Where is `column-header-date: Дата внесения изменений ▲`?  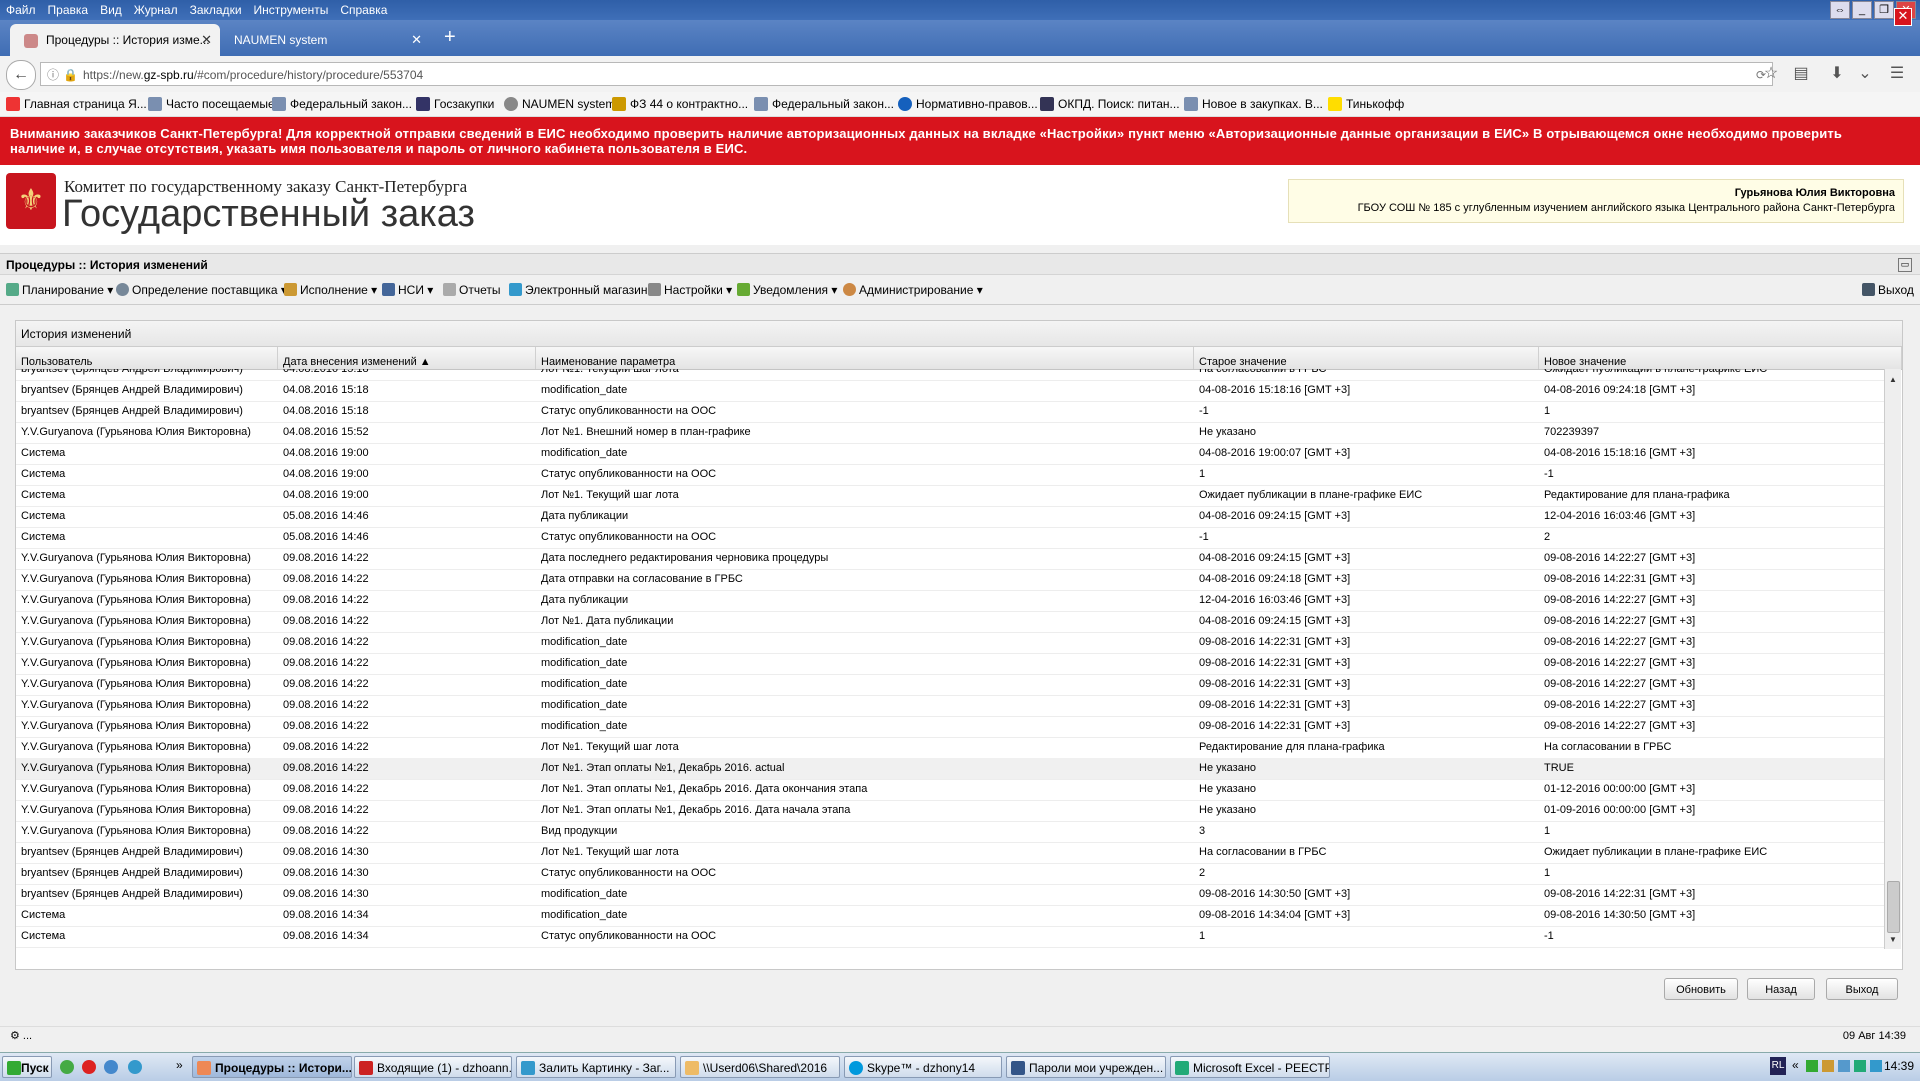 column-header-date: Дата внесения изменений ▲ is located at coordinates (407, 358).